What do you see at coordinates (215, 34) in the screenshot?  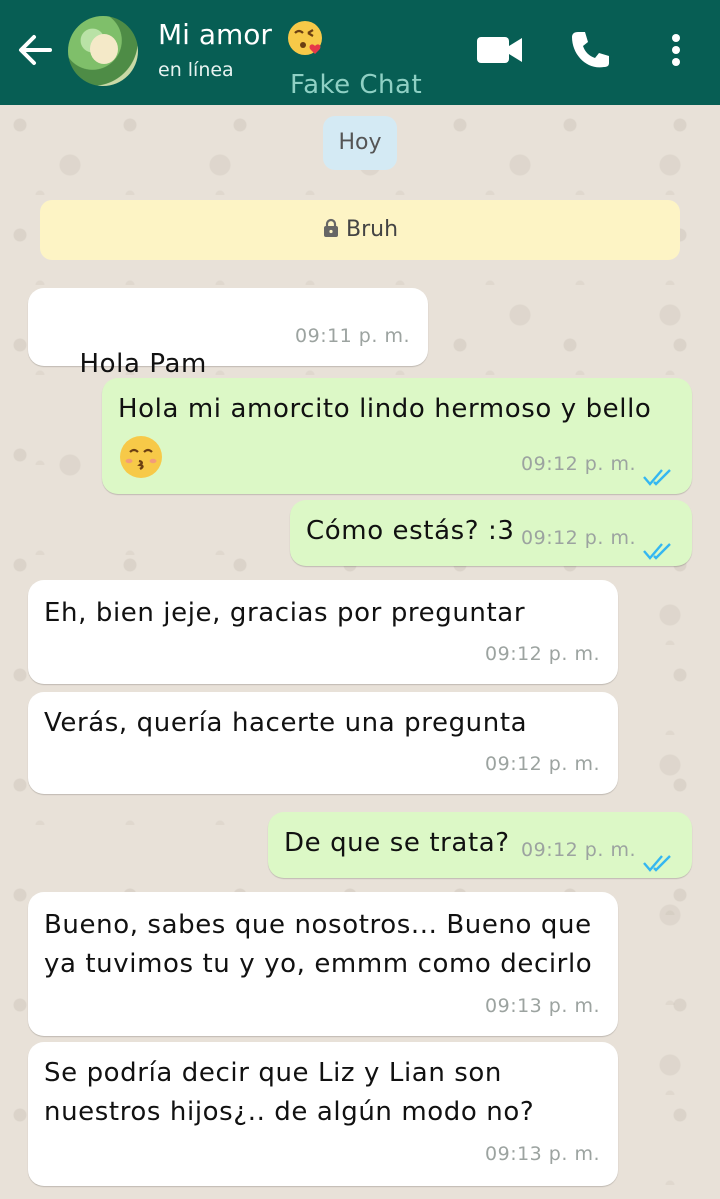 I see `contact-name: Mi amor` at bounding box center [215, 34].